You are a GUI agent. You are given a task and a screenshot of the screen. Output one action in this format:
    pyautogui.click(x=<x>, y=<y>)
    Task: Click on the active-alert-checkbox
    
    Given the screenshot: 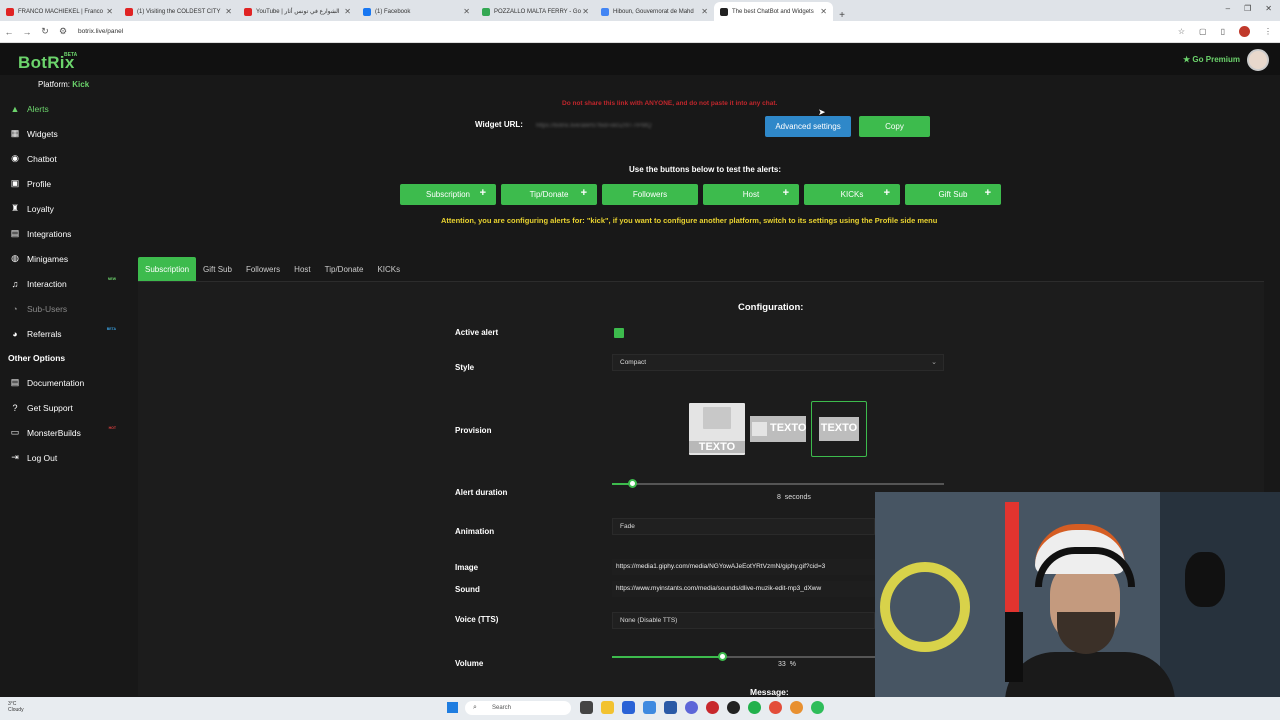 What is the action you would take?
    pyautogui.click(x=619, y=333)
    